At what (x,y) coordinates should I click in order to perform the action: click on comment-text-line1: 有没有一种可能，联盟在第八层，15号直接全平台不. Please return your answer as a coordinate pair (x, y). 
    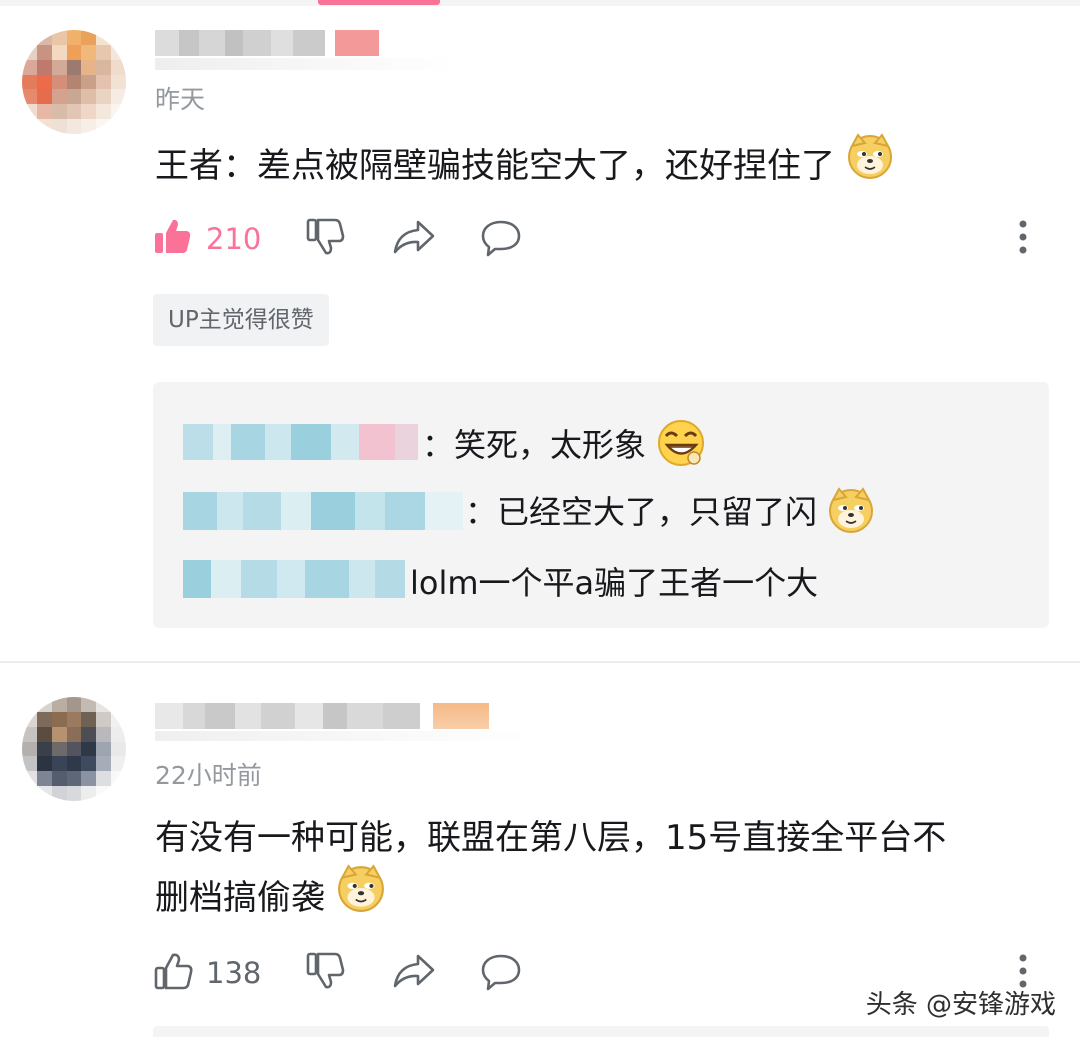
    Looking at the image, I should click on (551, 838).